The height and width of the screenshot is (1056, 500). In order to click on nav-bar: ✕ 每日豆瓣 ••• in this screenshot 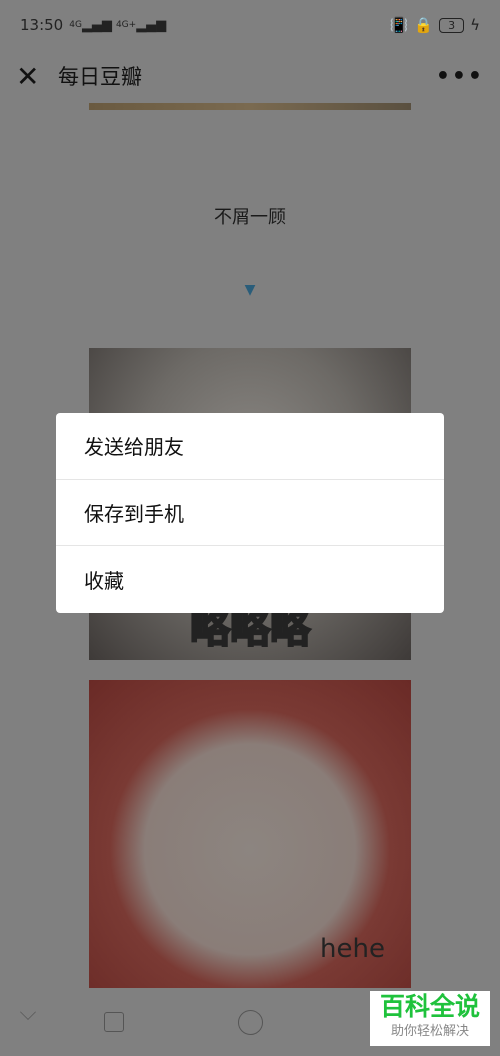, I will do `click(250, 76)`.